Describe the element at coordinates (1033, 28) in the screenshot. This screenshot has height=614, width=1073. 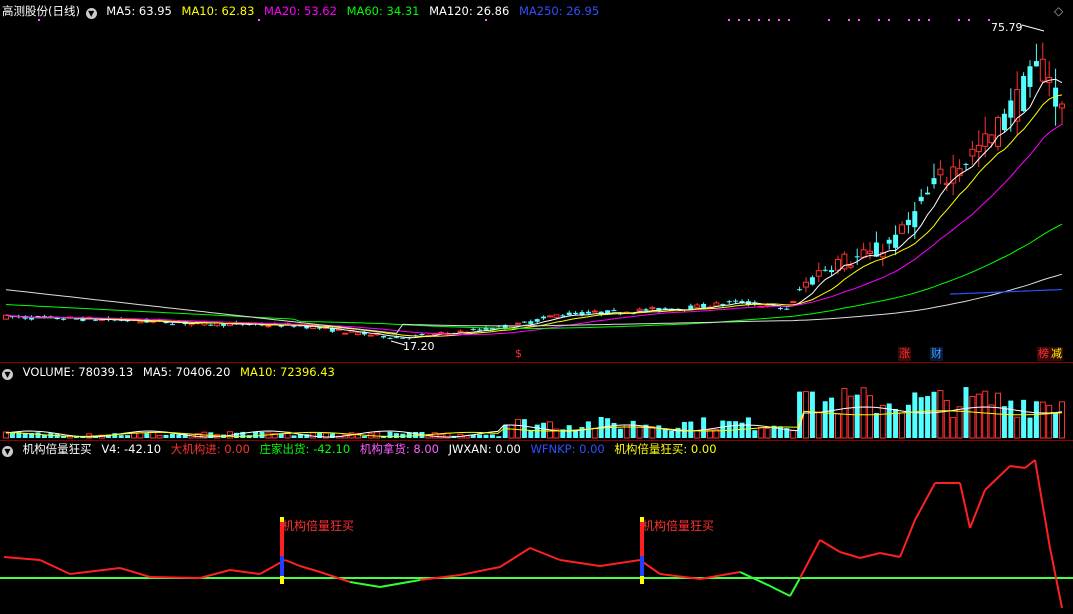
I see `high-arrow` at that location.